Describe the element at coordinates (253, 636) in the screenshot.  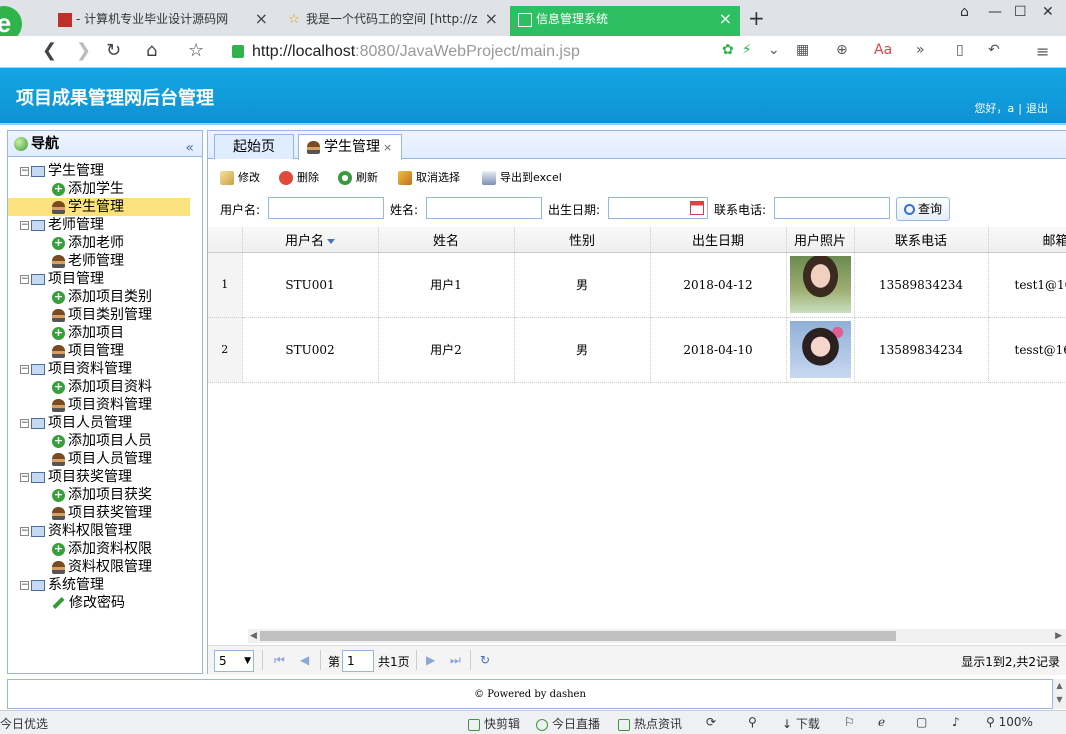
I see `scroll-left-icon: ◀` at that location.